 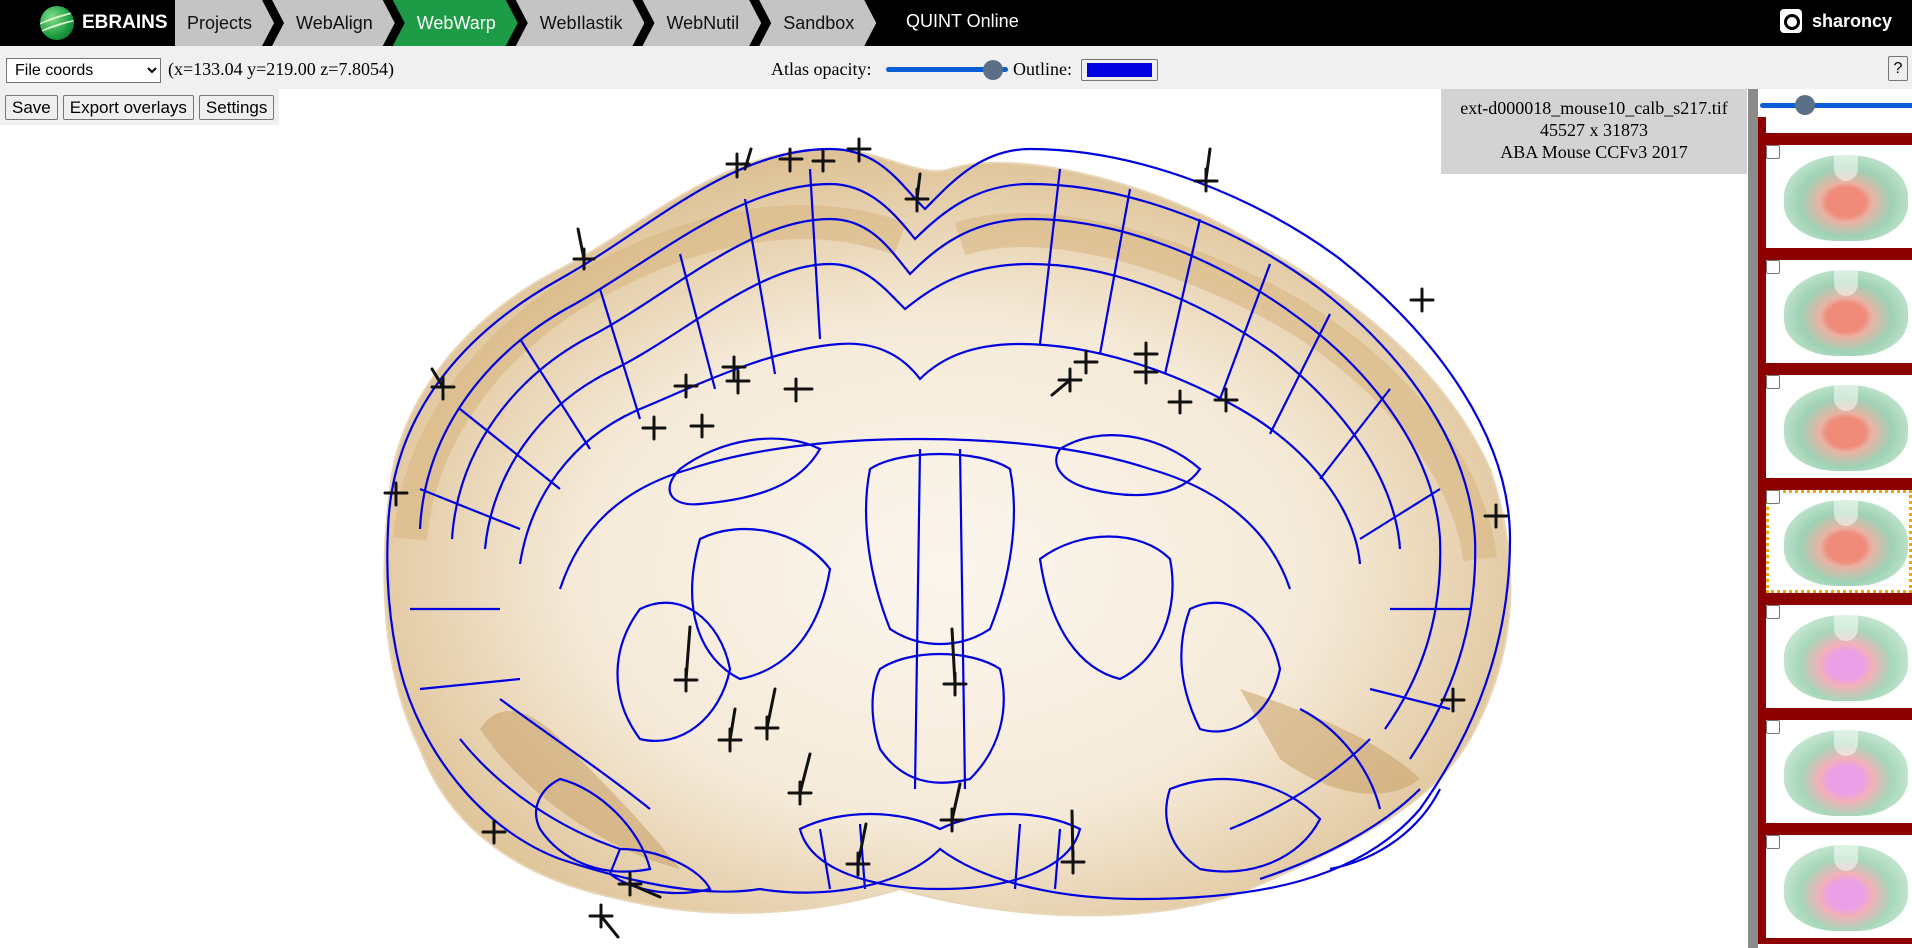 I want to click on tab-label: WebAlign, so click(x=334, y=22).